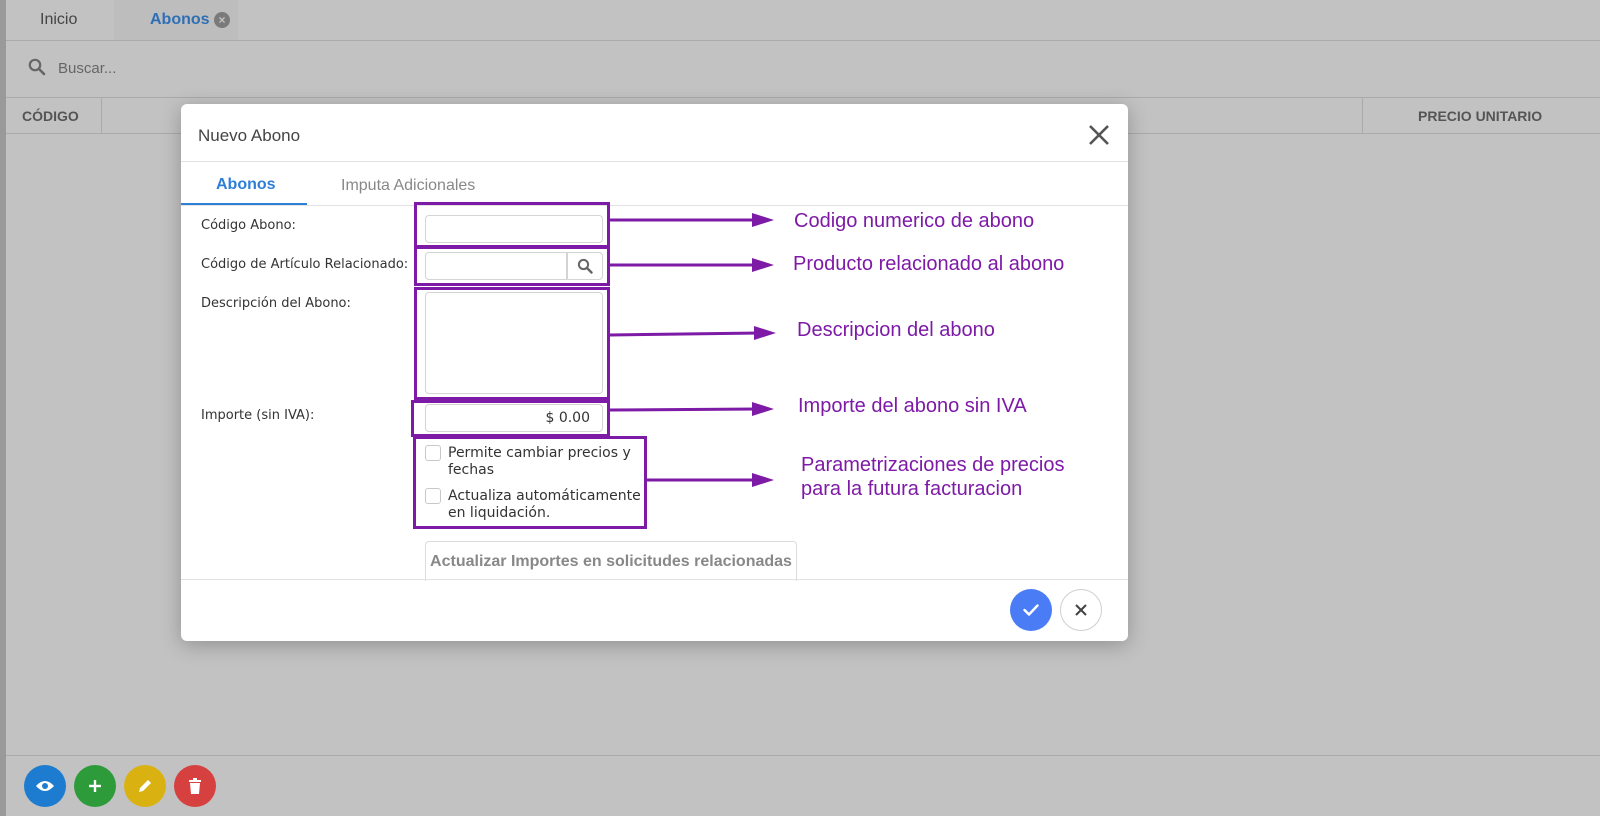 The width and height of the screenshot is (1600, 816). What do you see at coordinates (1480, 116) in the screenshot?
I see `column-header-precio-unitario: PRECIO UNITARIO` at bounding box center [1480, 116].